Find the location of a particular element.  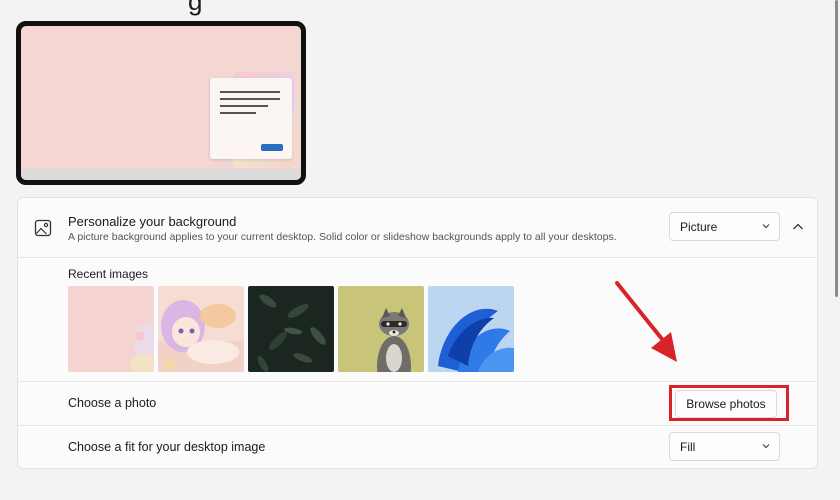

choose-photo-row: Choose a photo Browse photos is located at coordinates (417, 404).